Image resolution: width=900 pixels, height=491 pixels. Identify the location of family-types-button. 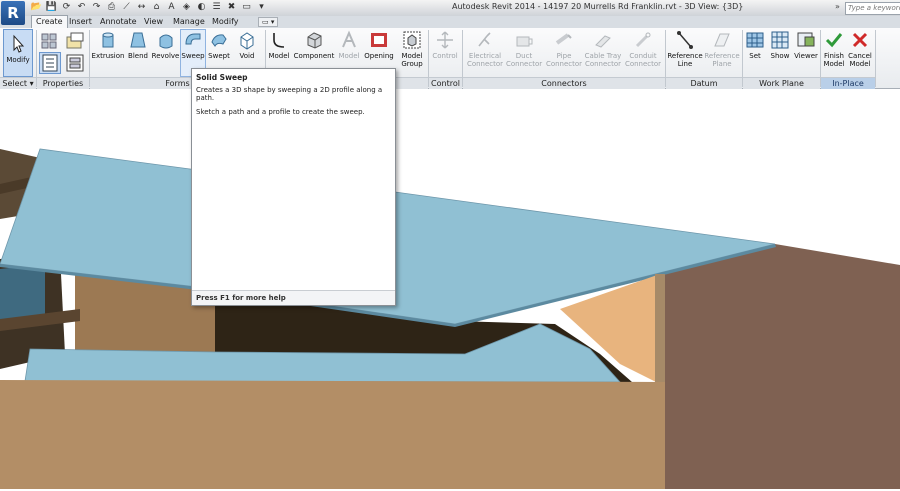
(75, 41).